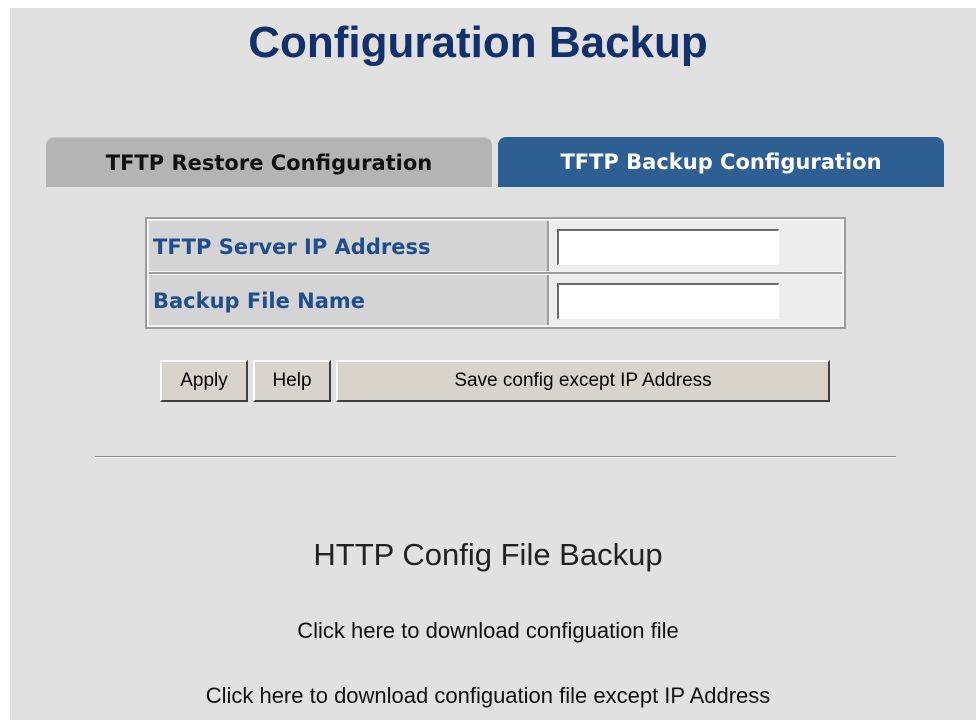  What do you see at coordinates (488, 631) in the screenshot?
I see `download-config-link: Click here to download configuation file` at bounding box center [488, 631].